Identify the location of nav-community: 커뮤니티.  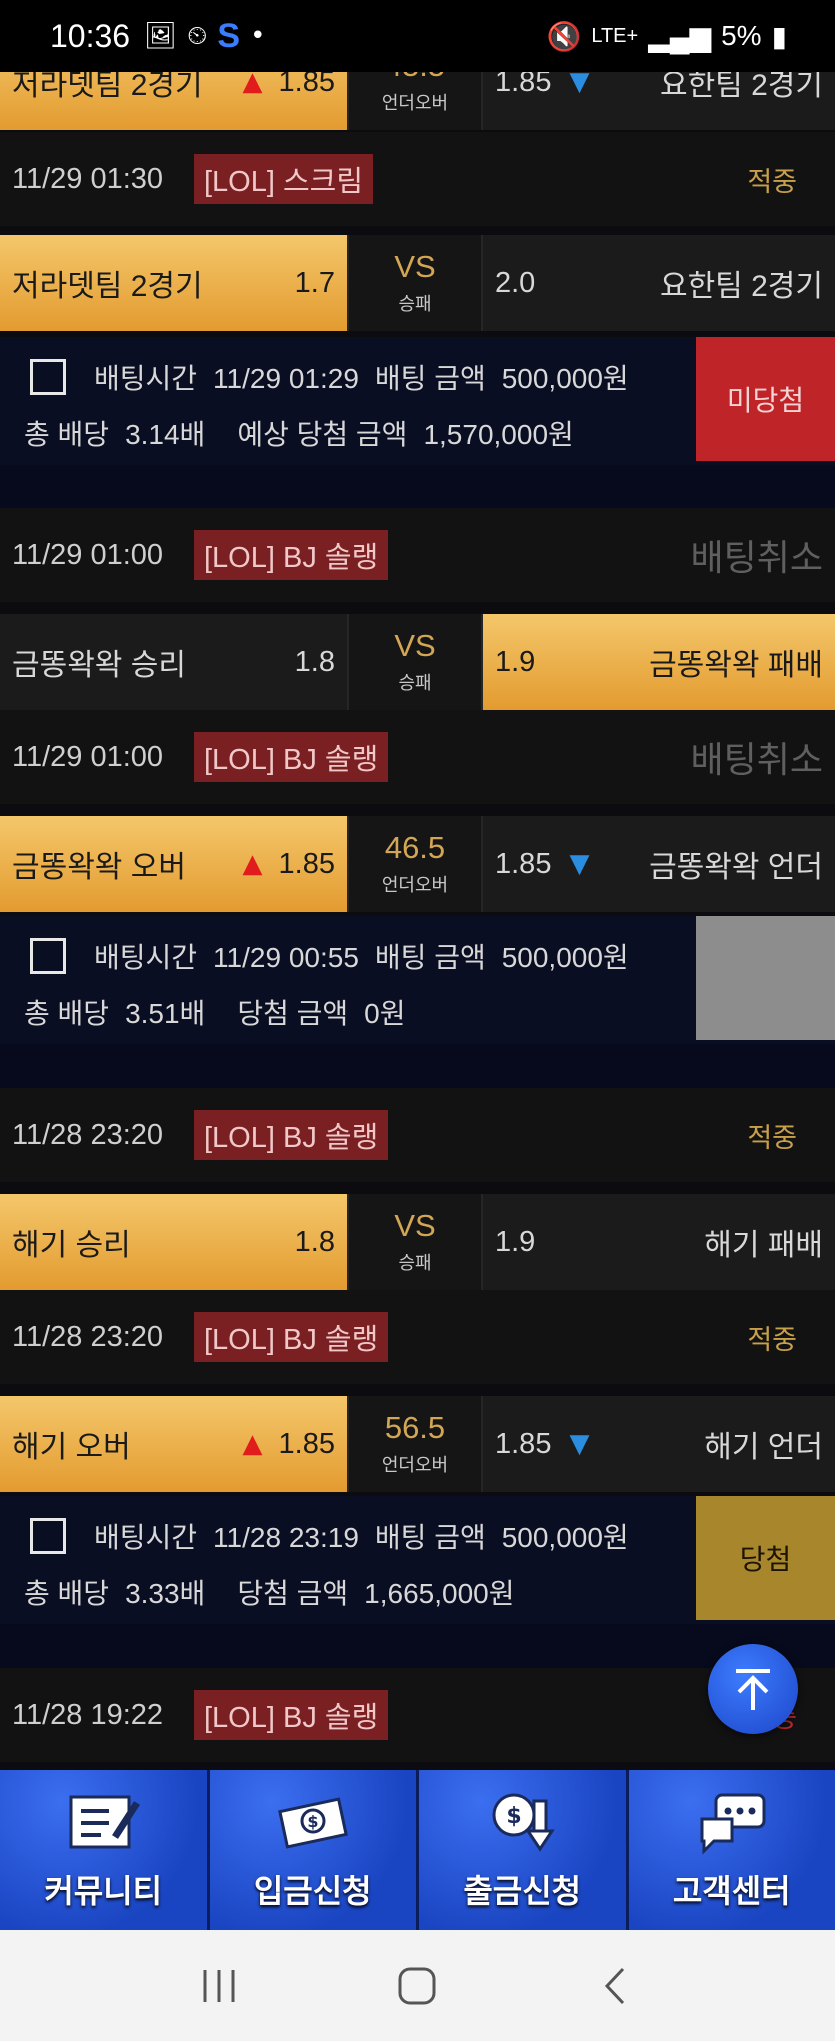
(105, 1850).